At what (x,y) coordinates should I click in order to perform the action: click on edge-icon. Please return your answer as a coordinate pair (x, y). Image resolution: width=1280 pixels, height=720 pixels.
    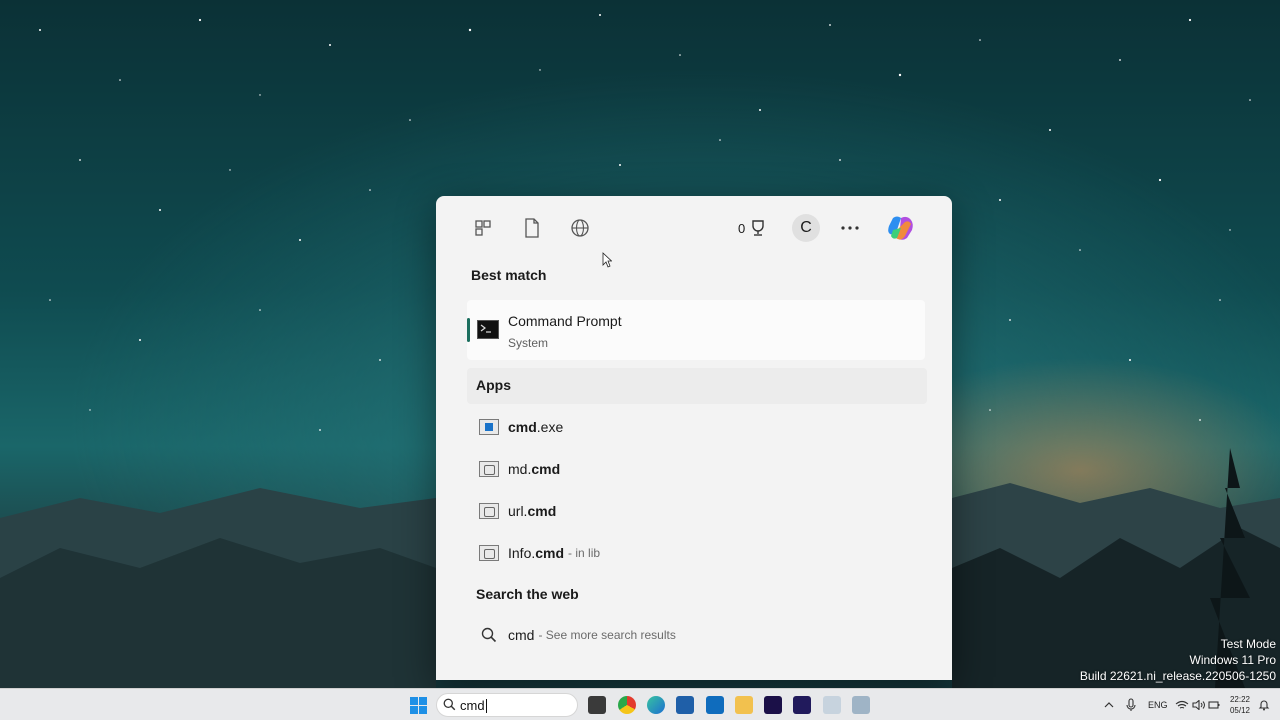
    Looking at the image, I should click on (656, 705).